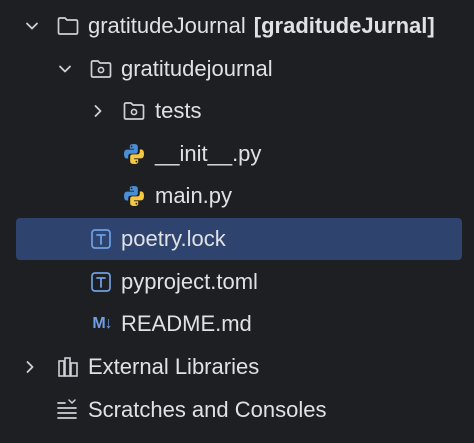 This screenshot has width=474, height=443. Describe the element at coordinates (174, 366) in the screenshot. I see `tree-item-label: External Libraries` at that location.